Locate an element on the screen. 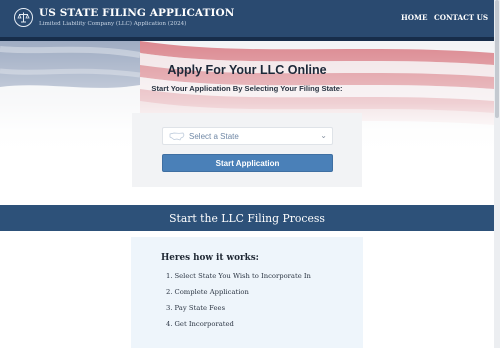  site-title: US STATE FILING APPLICATION is located at coordinates (136, 13).